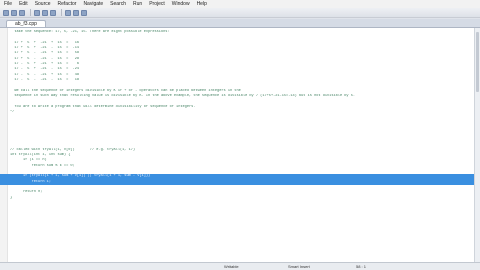  What do you see at coordinates (37, 12) in the screenshot?
I see `build-icon` at bounding box center [37, 12].